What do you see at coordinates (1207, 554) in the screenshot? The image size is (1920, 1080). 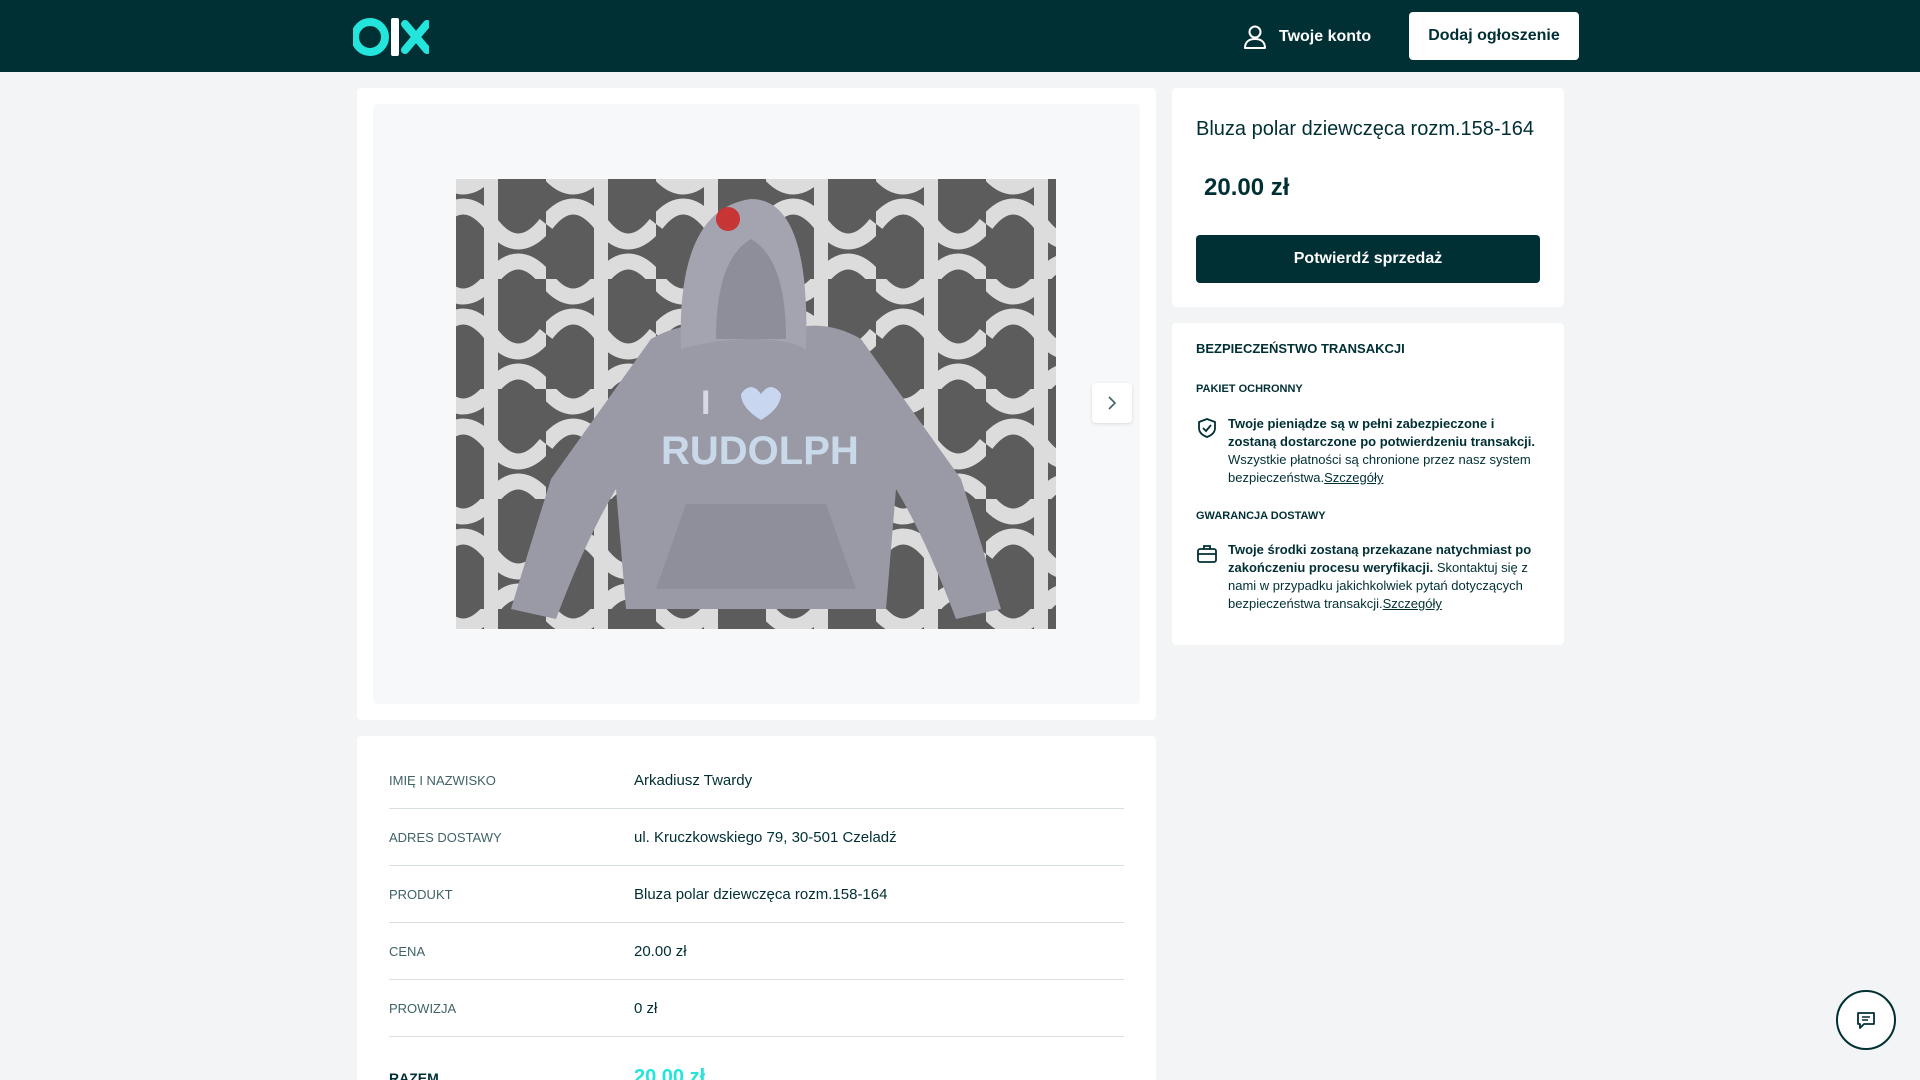 I see `briefcase-icon` at bounding box center [1207, 554].